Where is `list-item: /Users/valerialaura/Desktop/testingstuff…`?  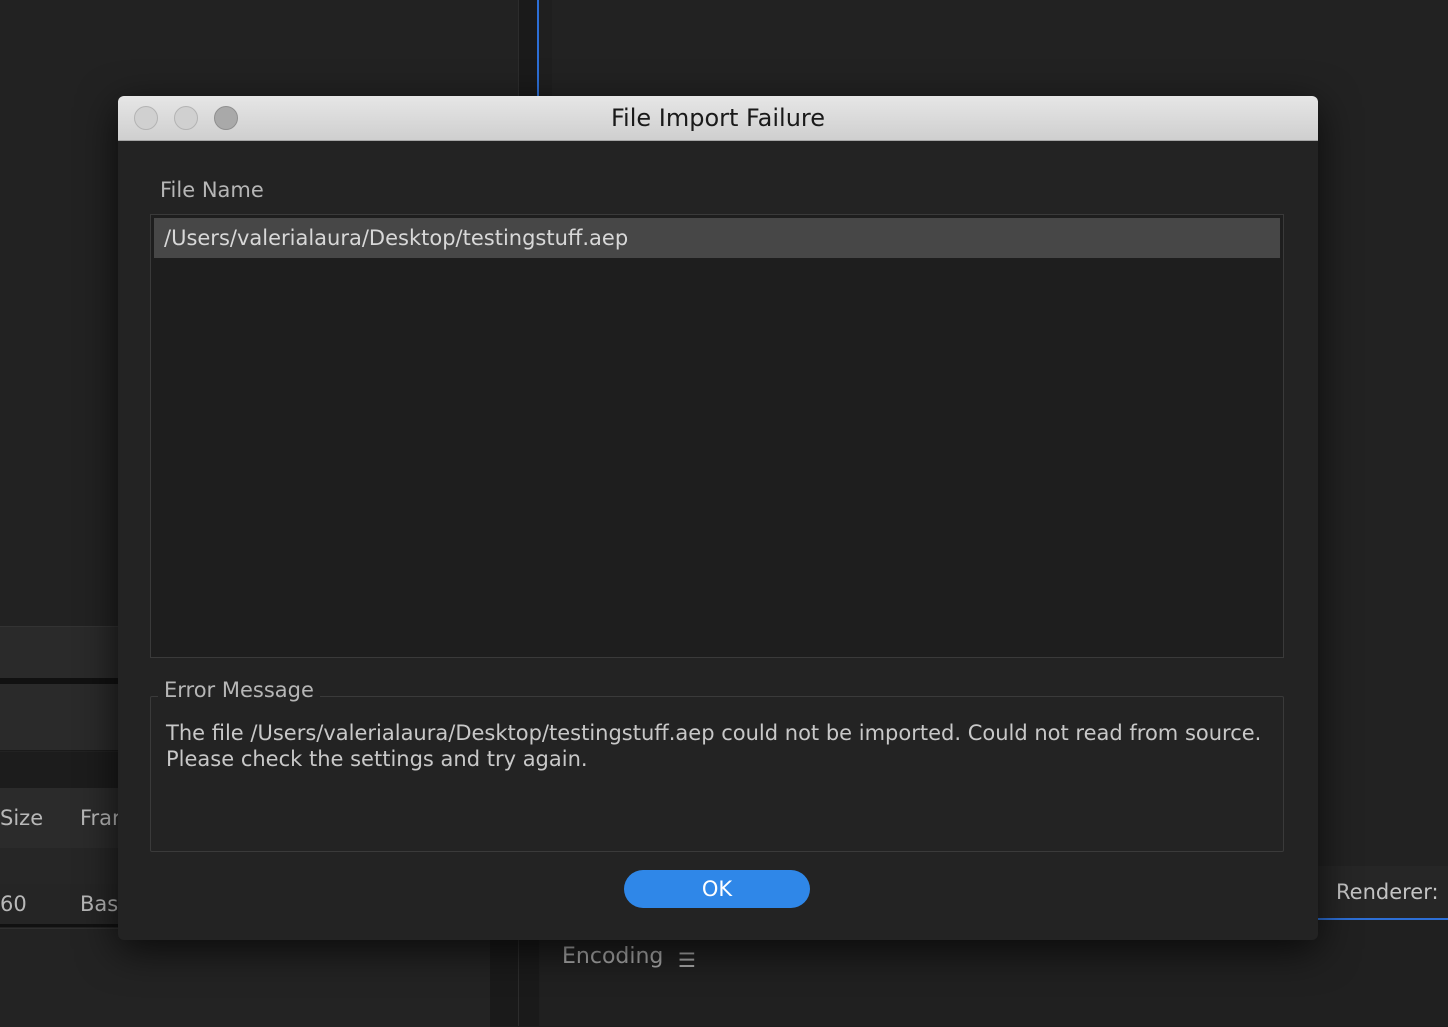 list-item: /Users/valerialaura/Desktop/testingstuff… is located at coordinates (717, 238).